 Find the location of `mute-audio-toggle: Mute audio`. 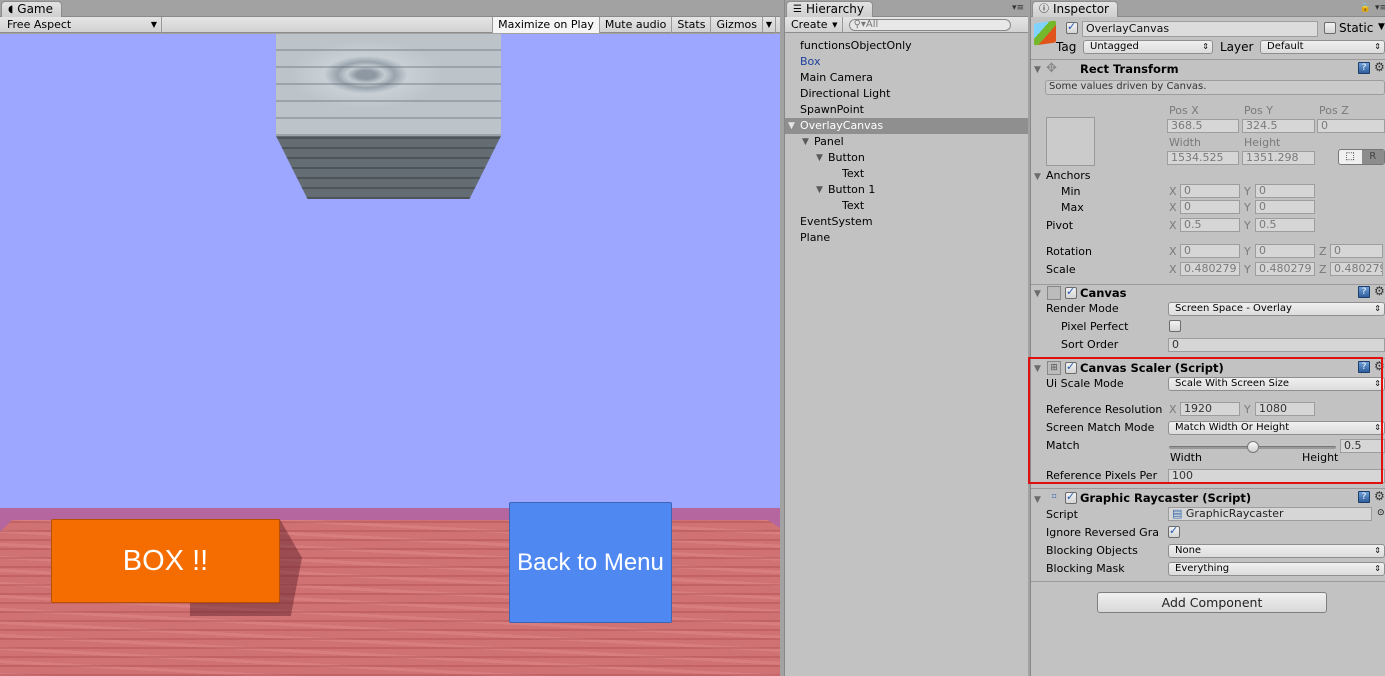

mute-audio-toggle: Mute audio is located at coordinates (635, 25).